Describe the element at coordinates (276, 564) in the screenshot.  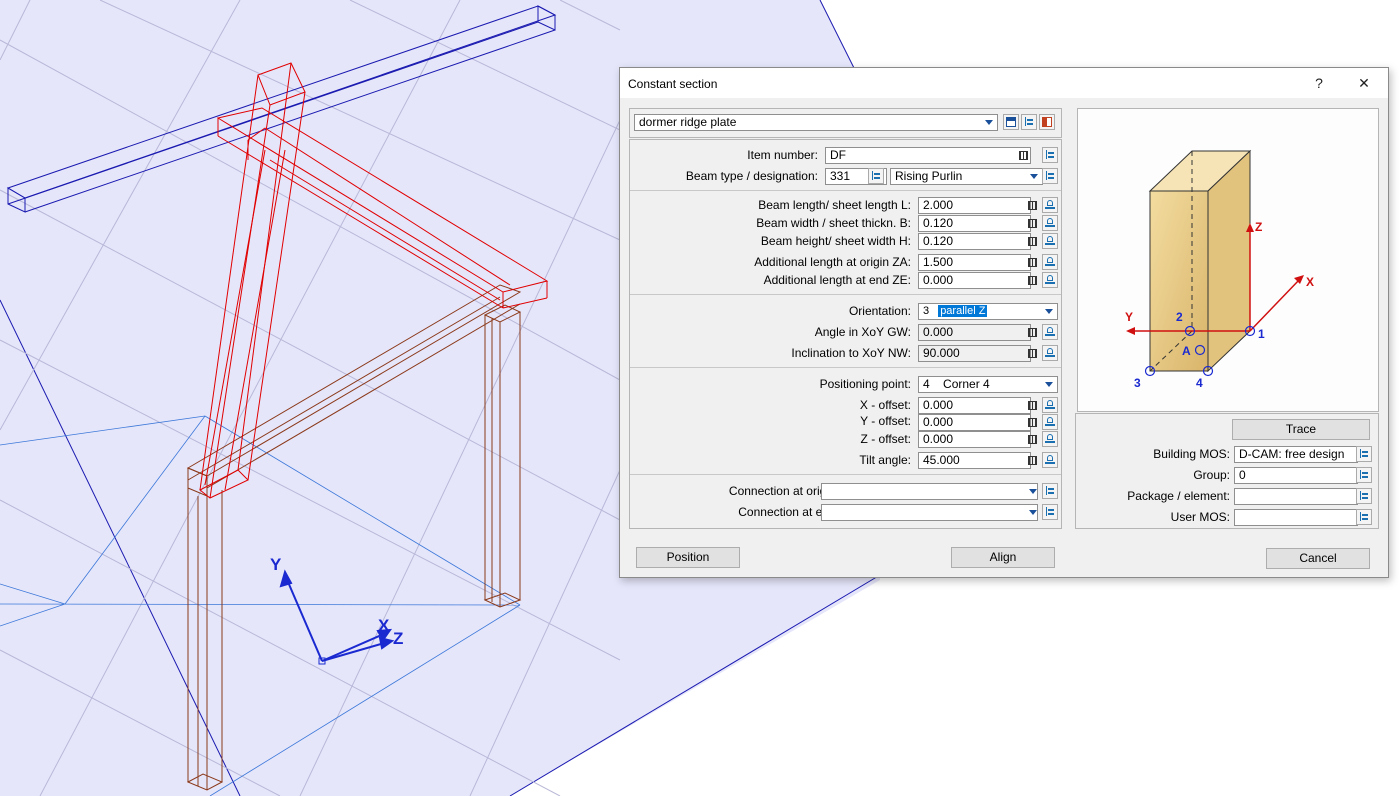
I see `axis-y-label: Y` at that location.